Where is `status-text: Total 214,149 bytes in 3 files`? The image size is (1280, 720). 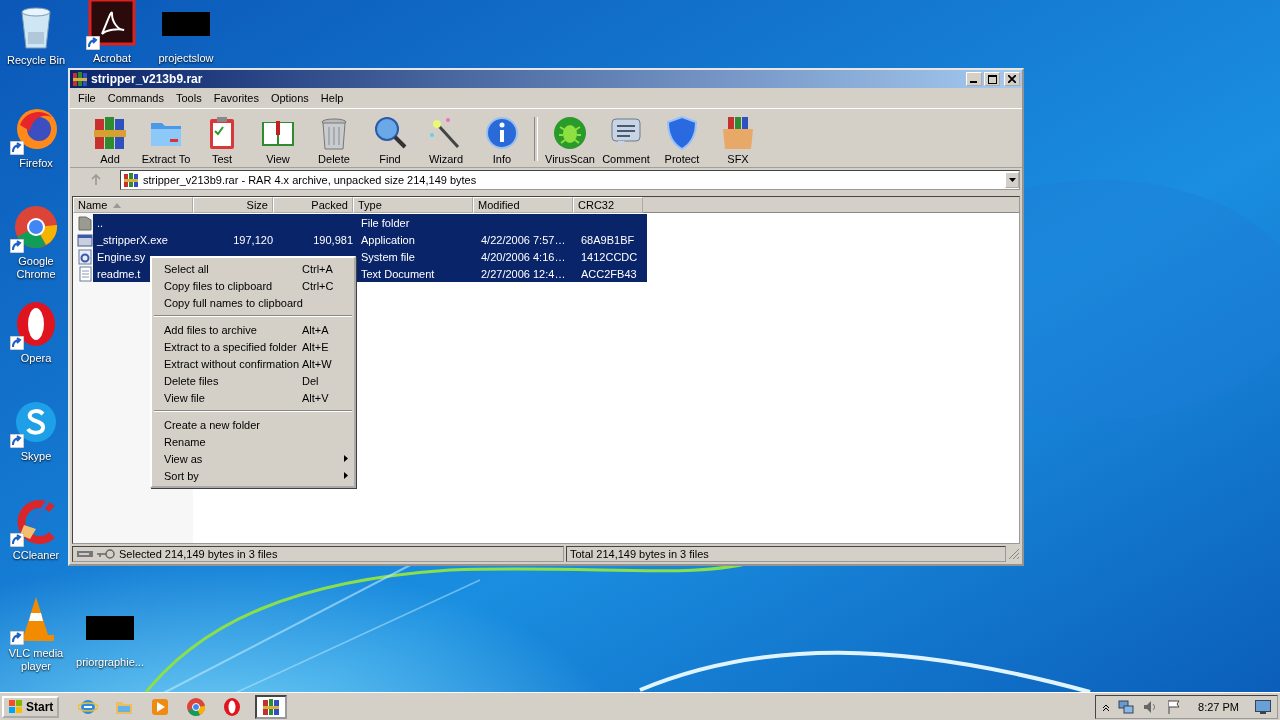
status-text: Total 214,149 bytes in 3 files is located at coordinates (639, 554).